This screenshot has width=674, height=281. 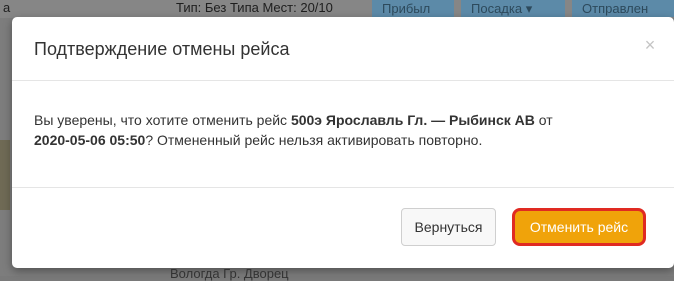 I want to click on background-bottom-fragment: Вологда Гр. Дворец, so click(x=229, y=273).